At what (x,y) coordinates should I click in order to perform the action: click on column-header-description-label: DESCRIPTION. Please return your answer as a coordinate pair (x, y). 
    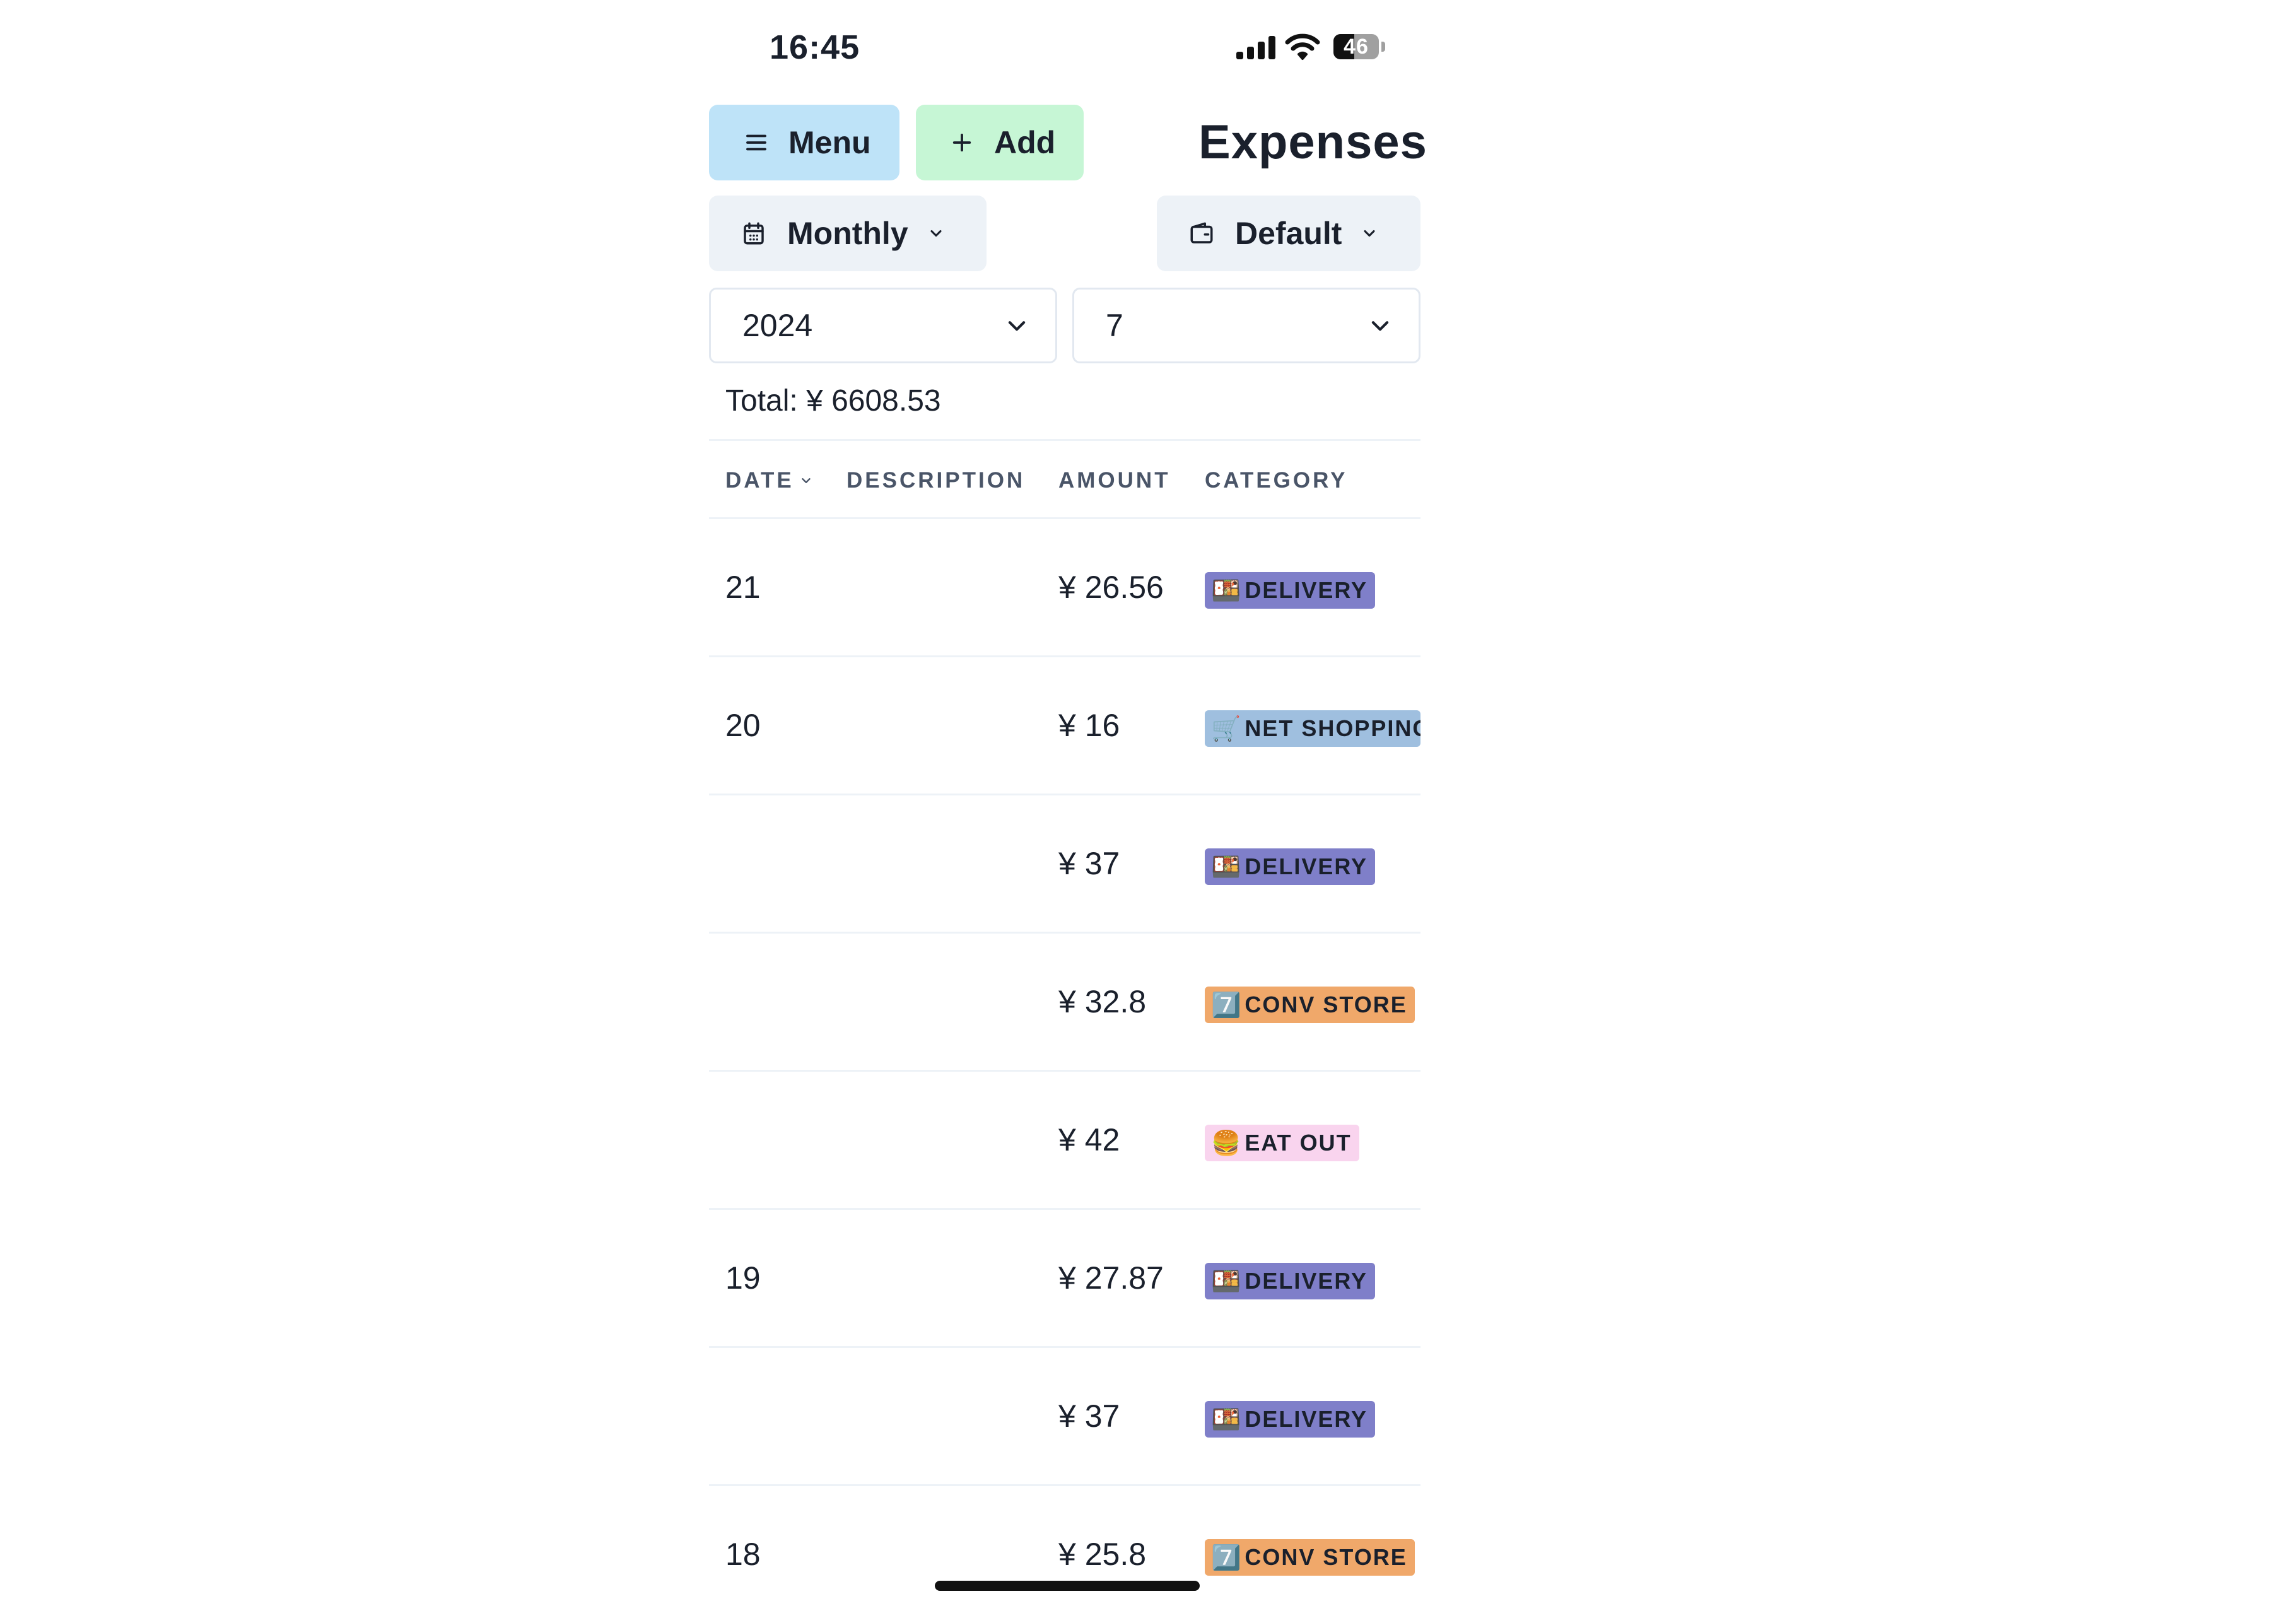
    Looking at the image, I should click on (936, 480).